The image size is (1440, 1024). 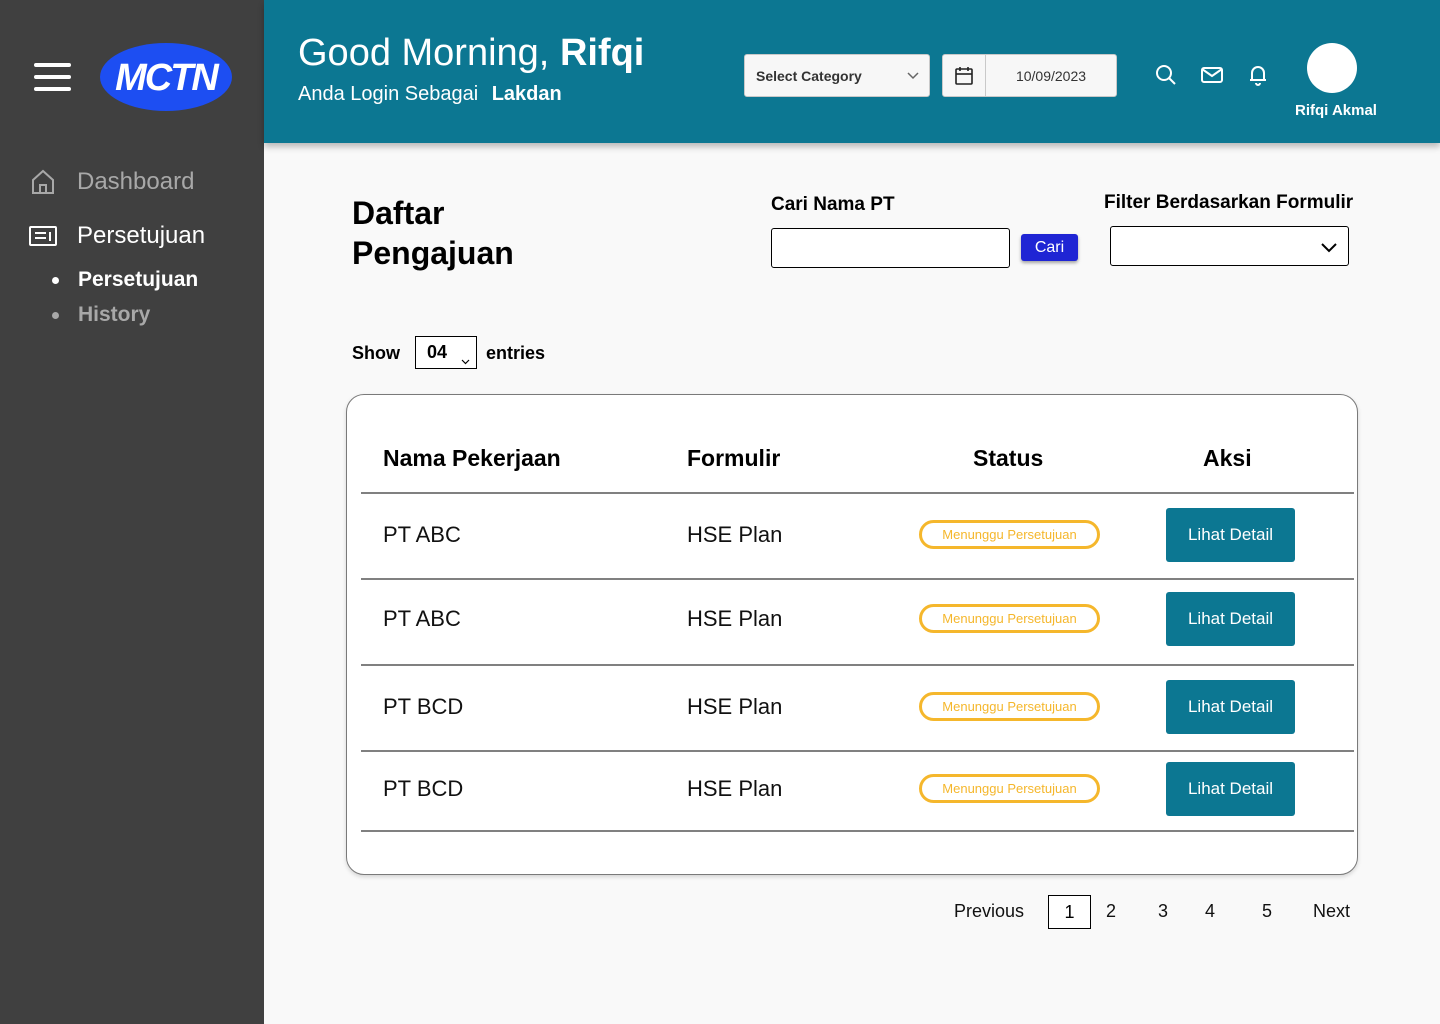 I want to click on sidebar-subitem-label: History, so click(x=114, y=314).